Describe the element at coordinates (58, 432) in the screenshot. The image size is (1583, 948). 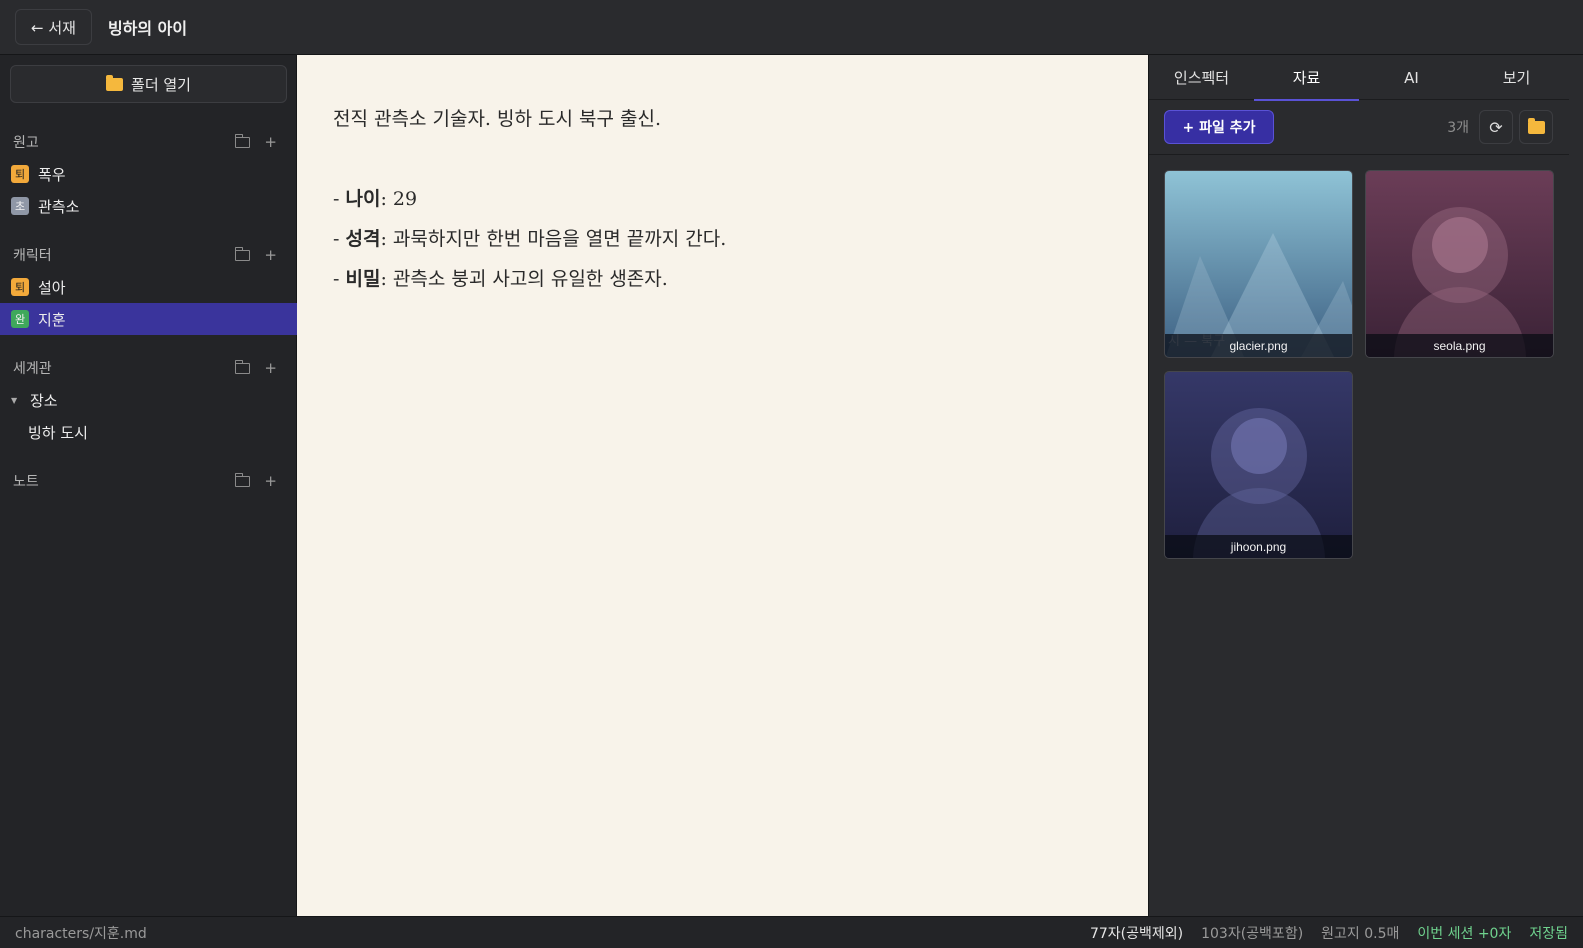
I see `sidebar-item-label: 빙하 도시` at that location.